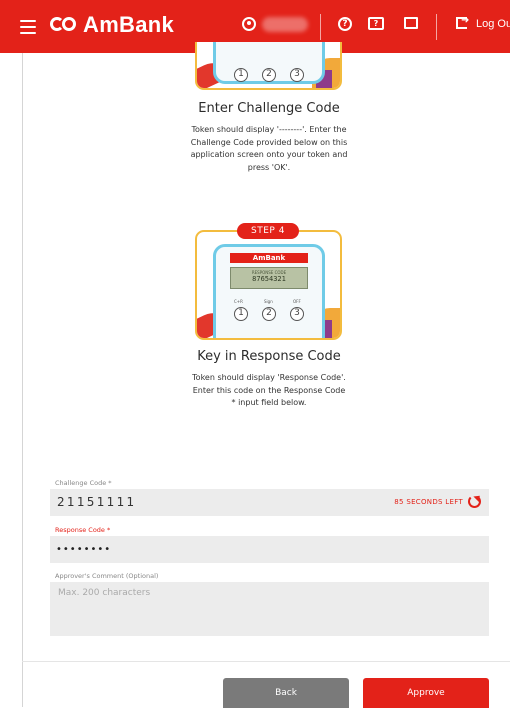  What do you see at coordinates (269, 502) in the screenshot?
I see `challenge-code-field: 21151111 85 SECONDS LEFT` at bounding box center [269, 502].